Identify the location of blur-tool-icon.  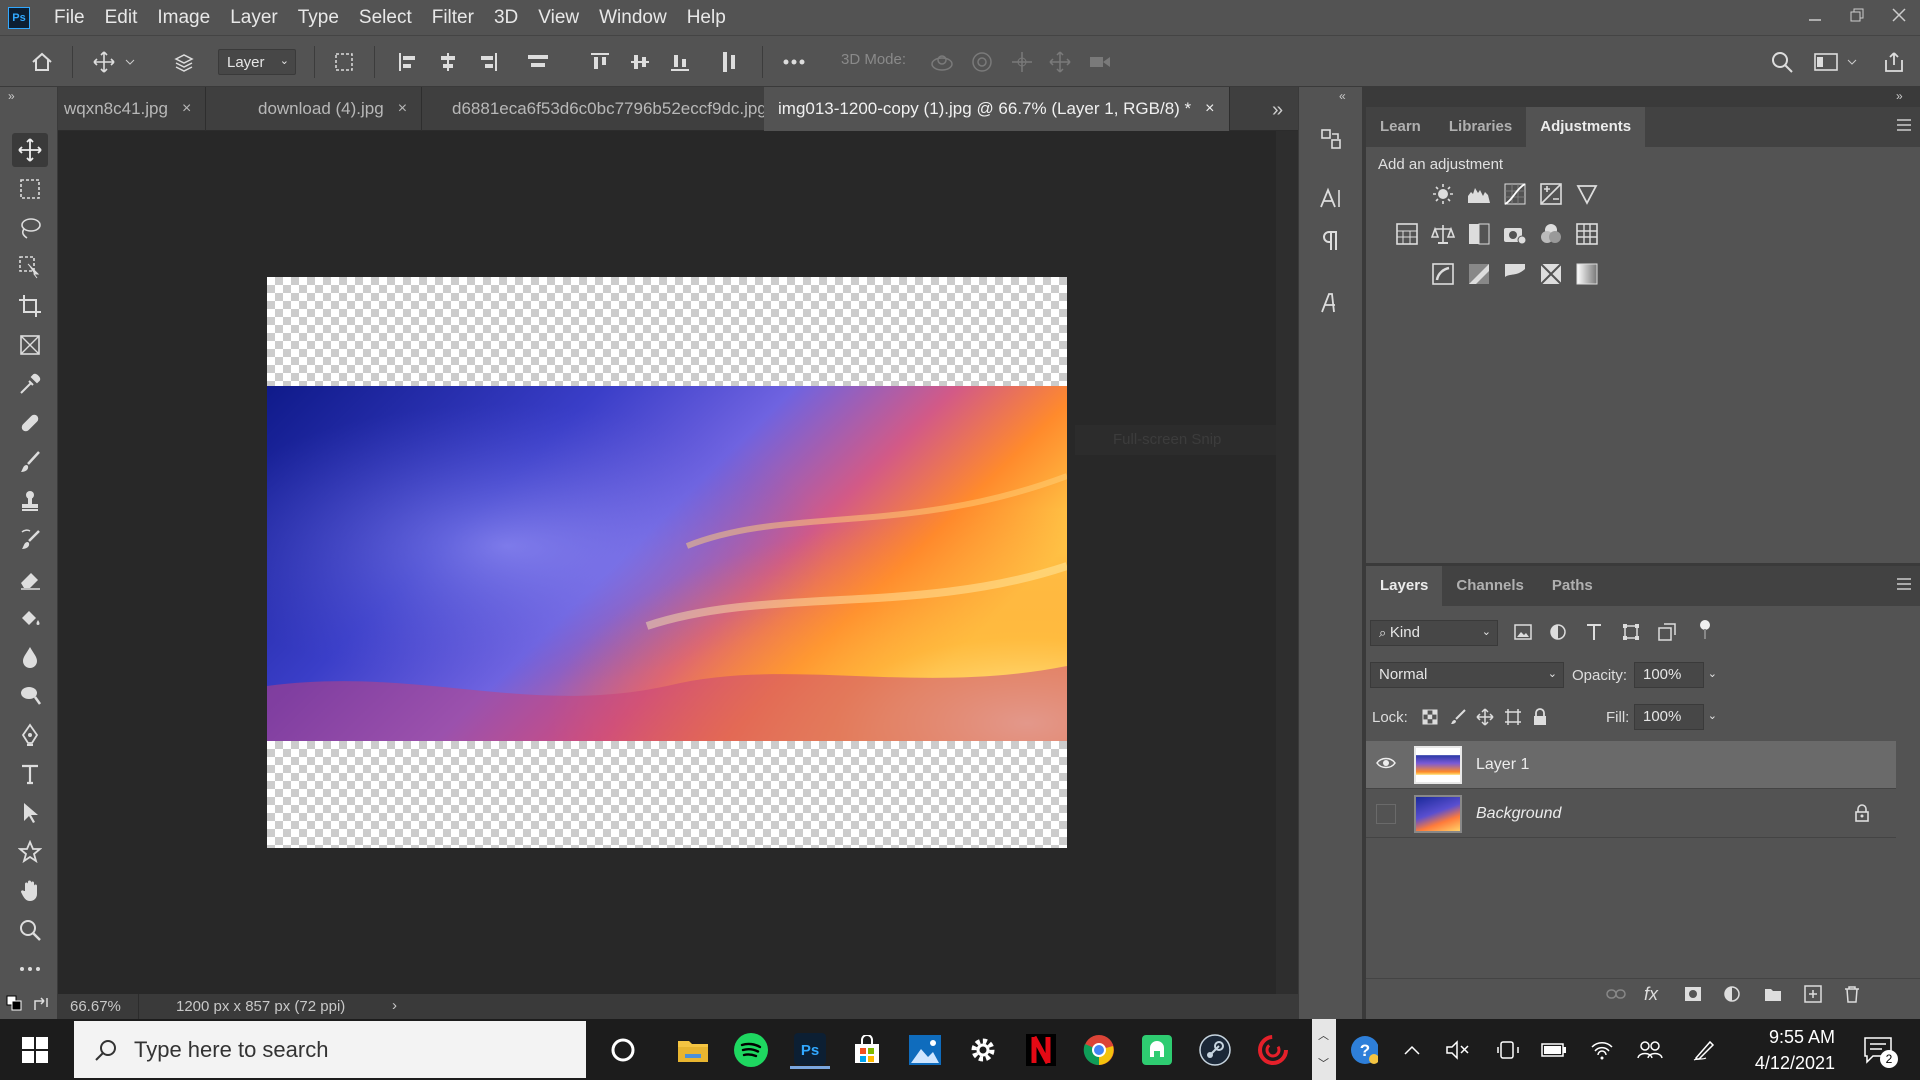
(30, 657).